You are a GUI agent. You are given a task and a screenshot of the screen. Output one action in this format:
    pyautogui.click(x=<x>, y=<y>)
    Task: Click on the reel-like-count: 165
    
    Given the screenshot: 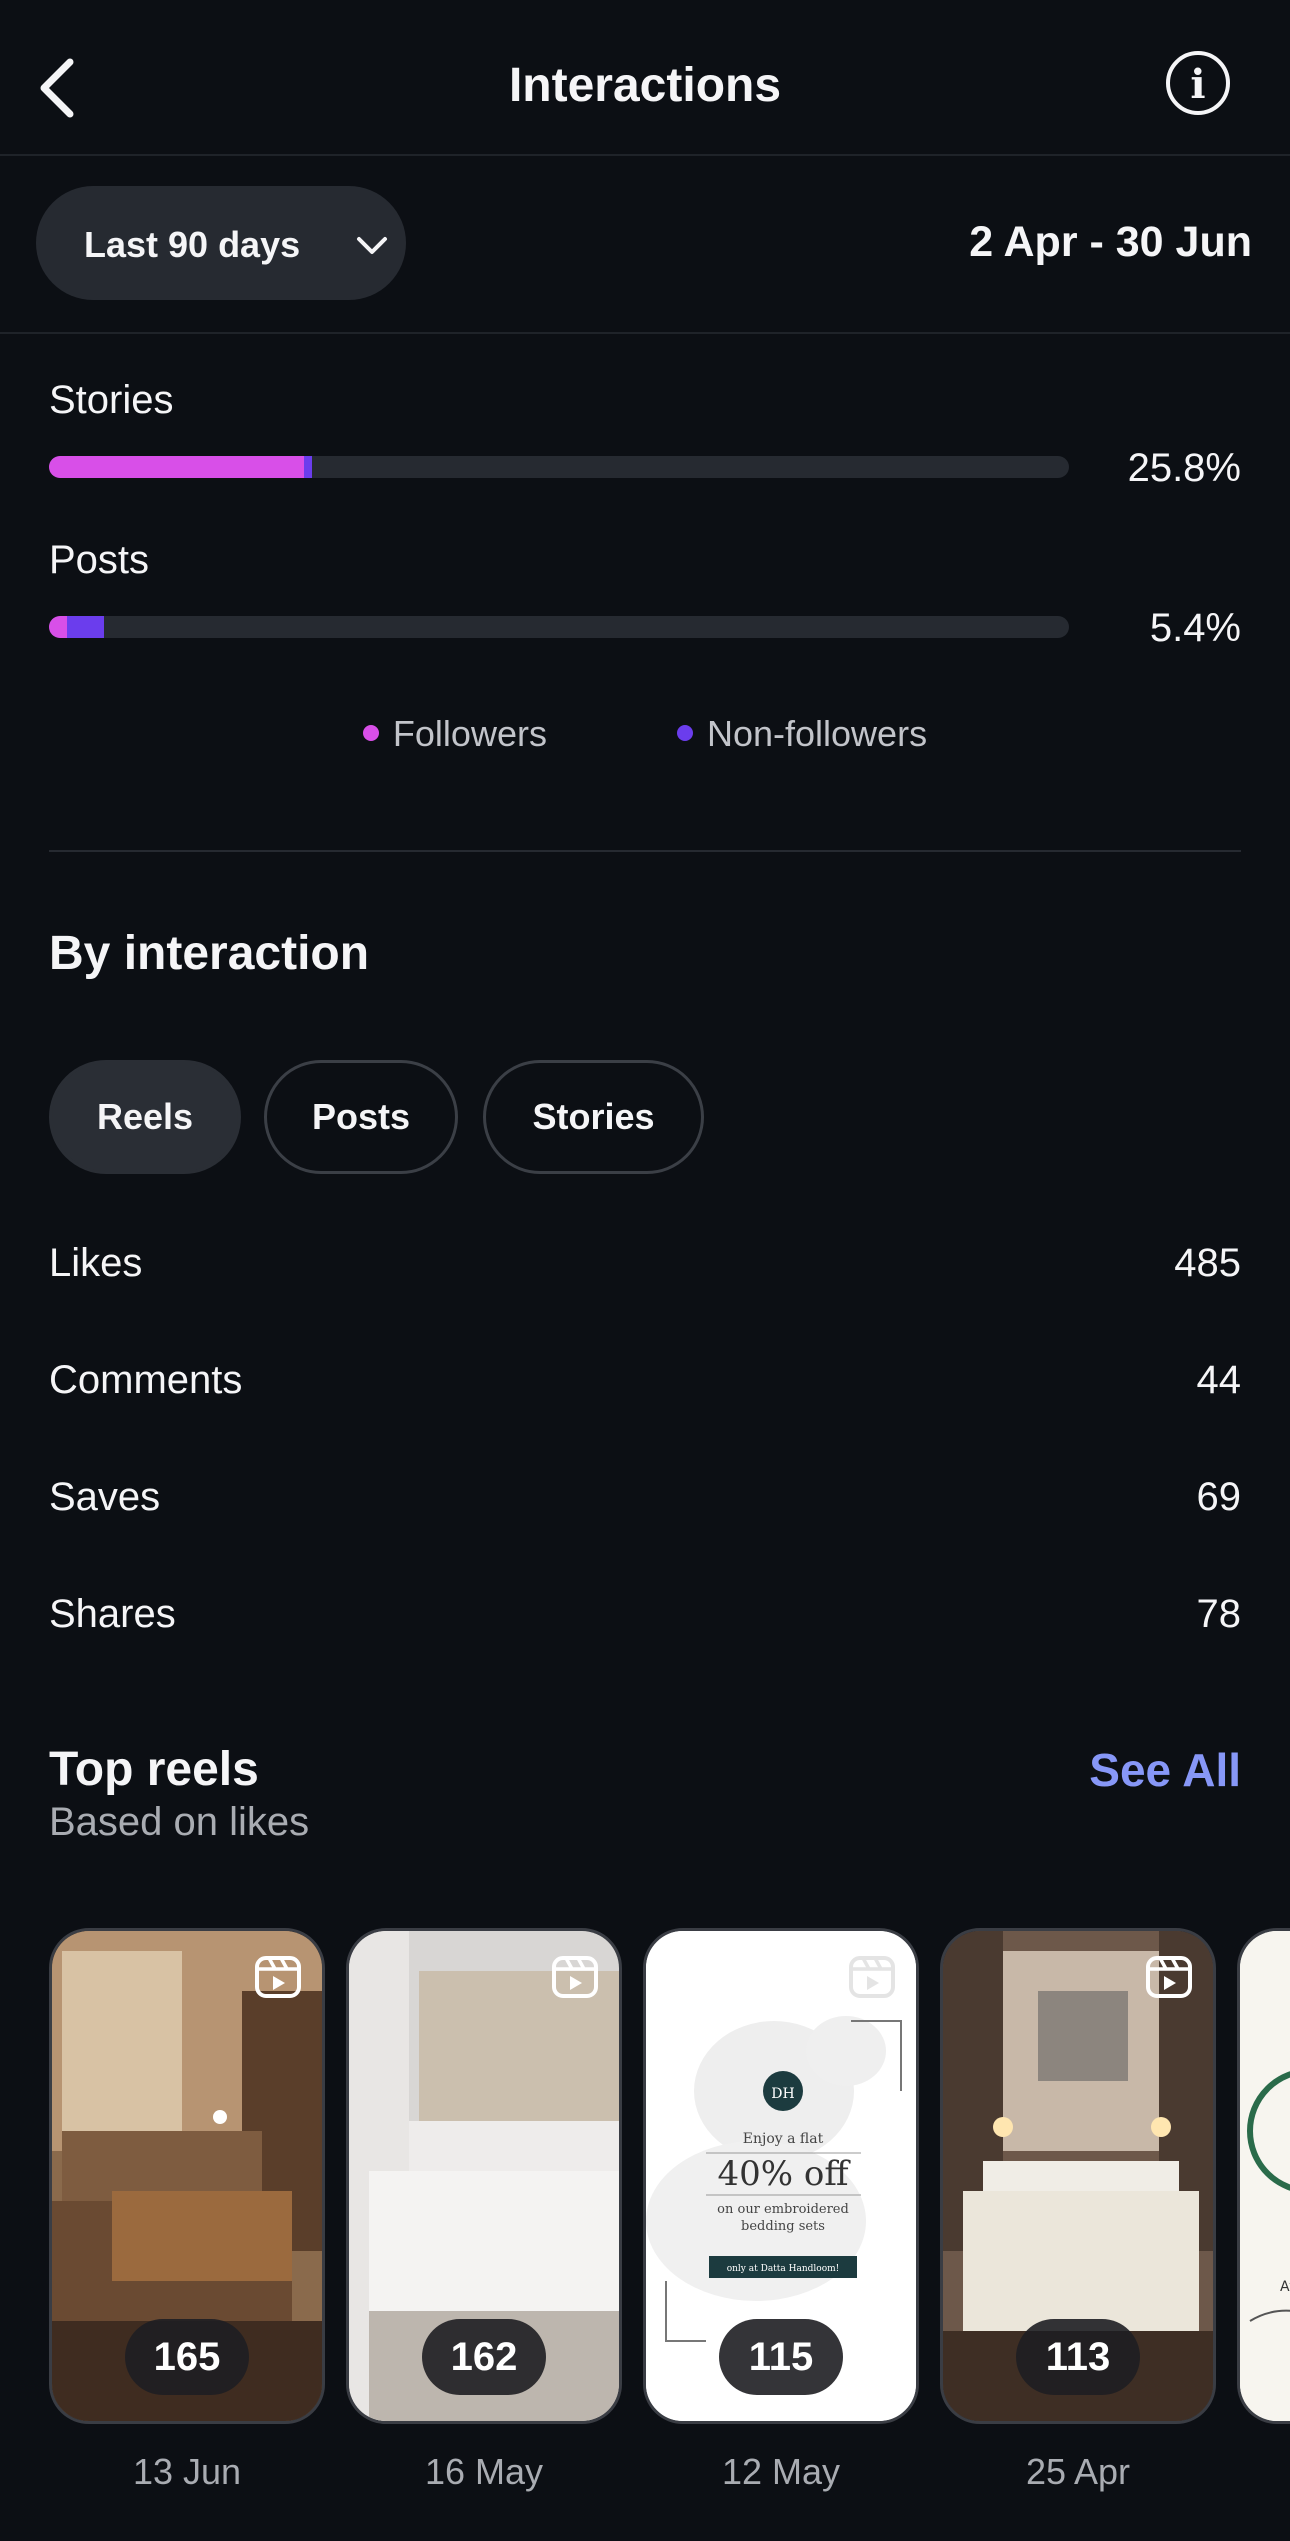 What is the action you would take?
    pyautogui.click(x=187, y=2357)
    